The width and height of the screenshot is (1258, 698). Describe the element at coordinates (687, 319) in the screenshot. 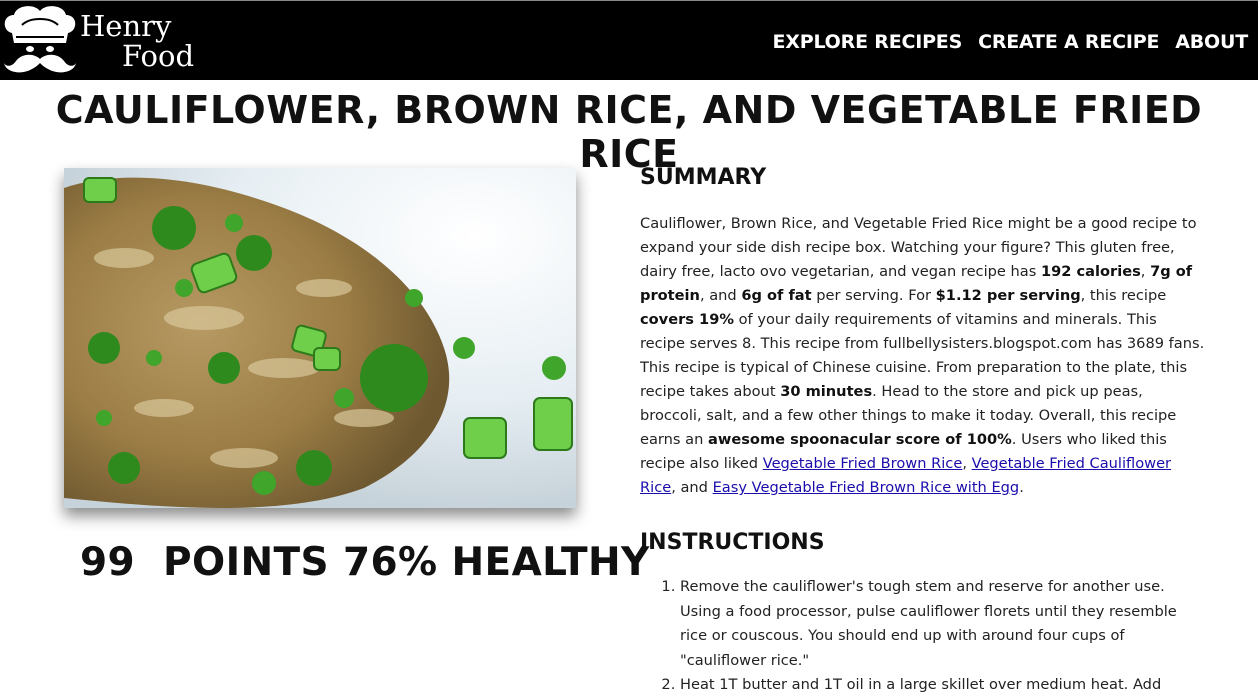

I see `coverage-value: covers 19%` at that location.